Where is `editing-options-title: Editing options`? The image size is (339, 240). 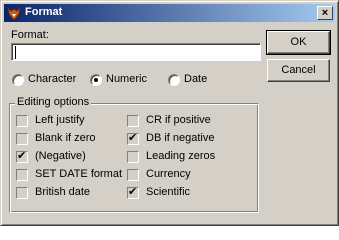 editing-options-title: Editing options is located at coordinates (53, 102).